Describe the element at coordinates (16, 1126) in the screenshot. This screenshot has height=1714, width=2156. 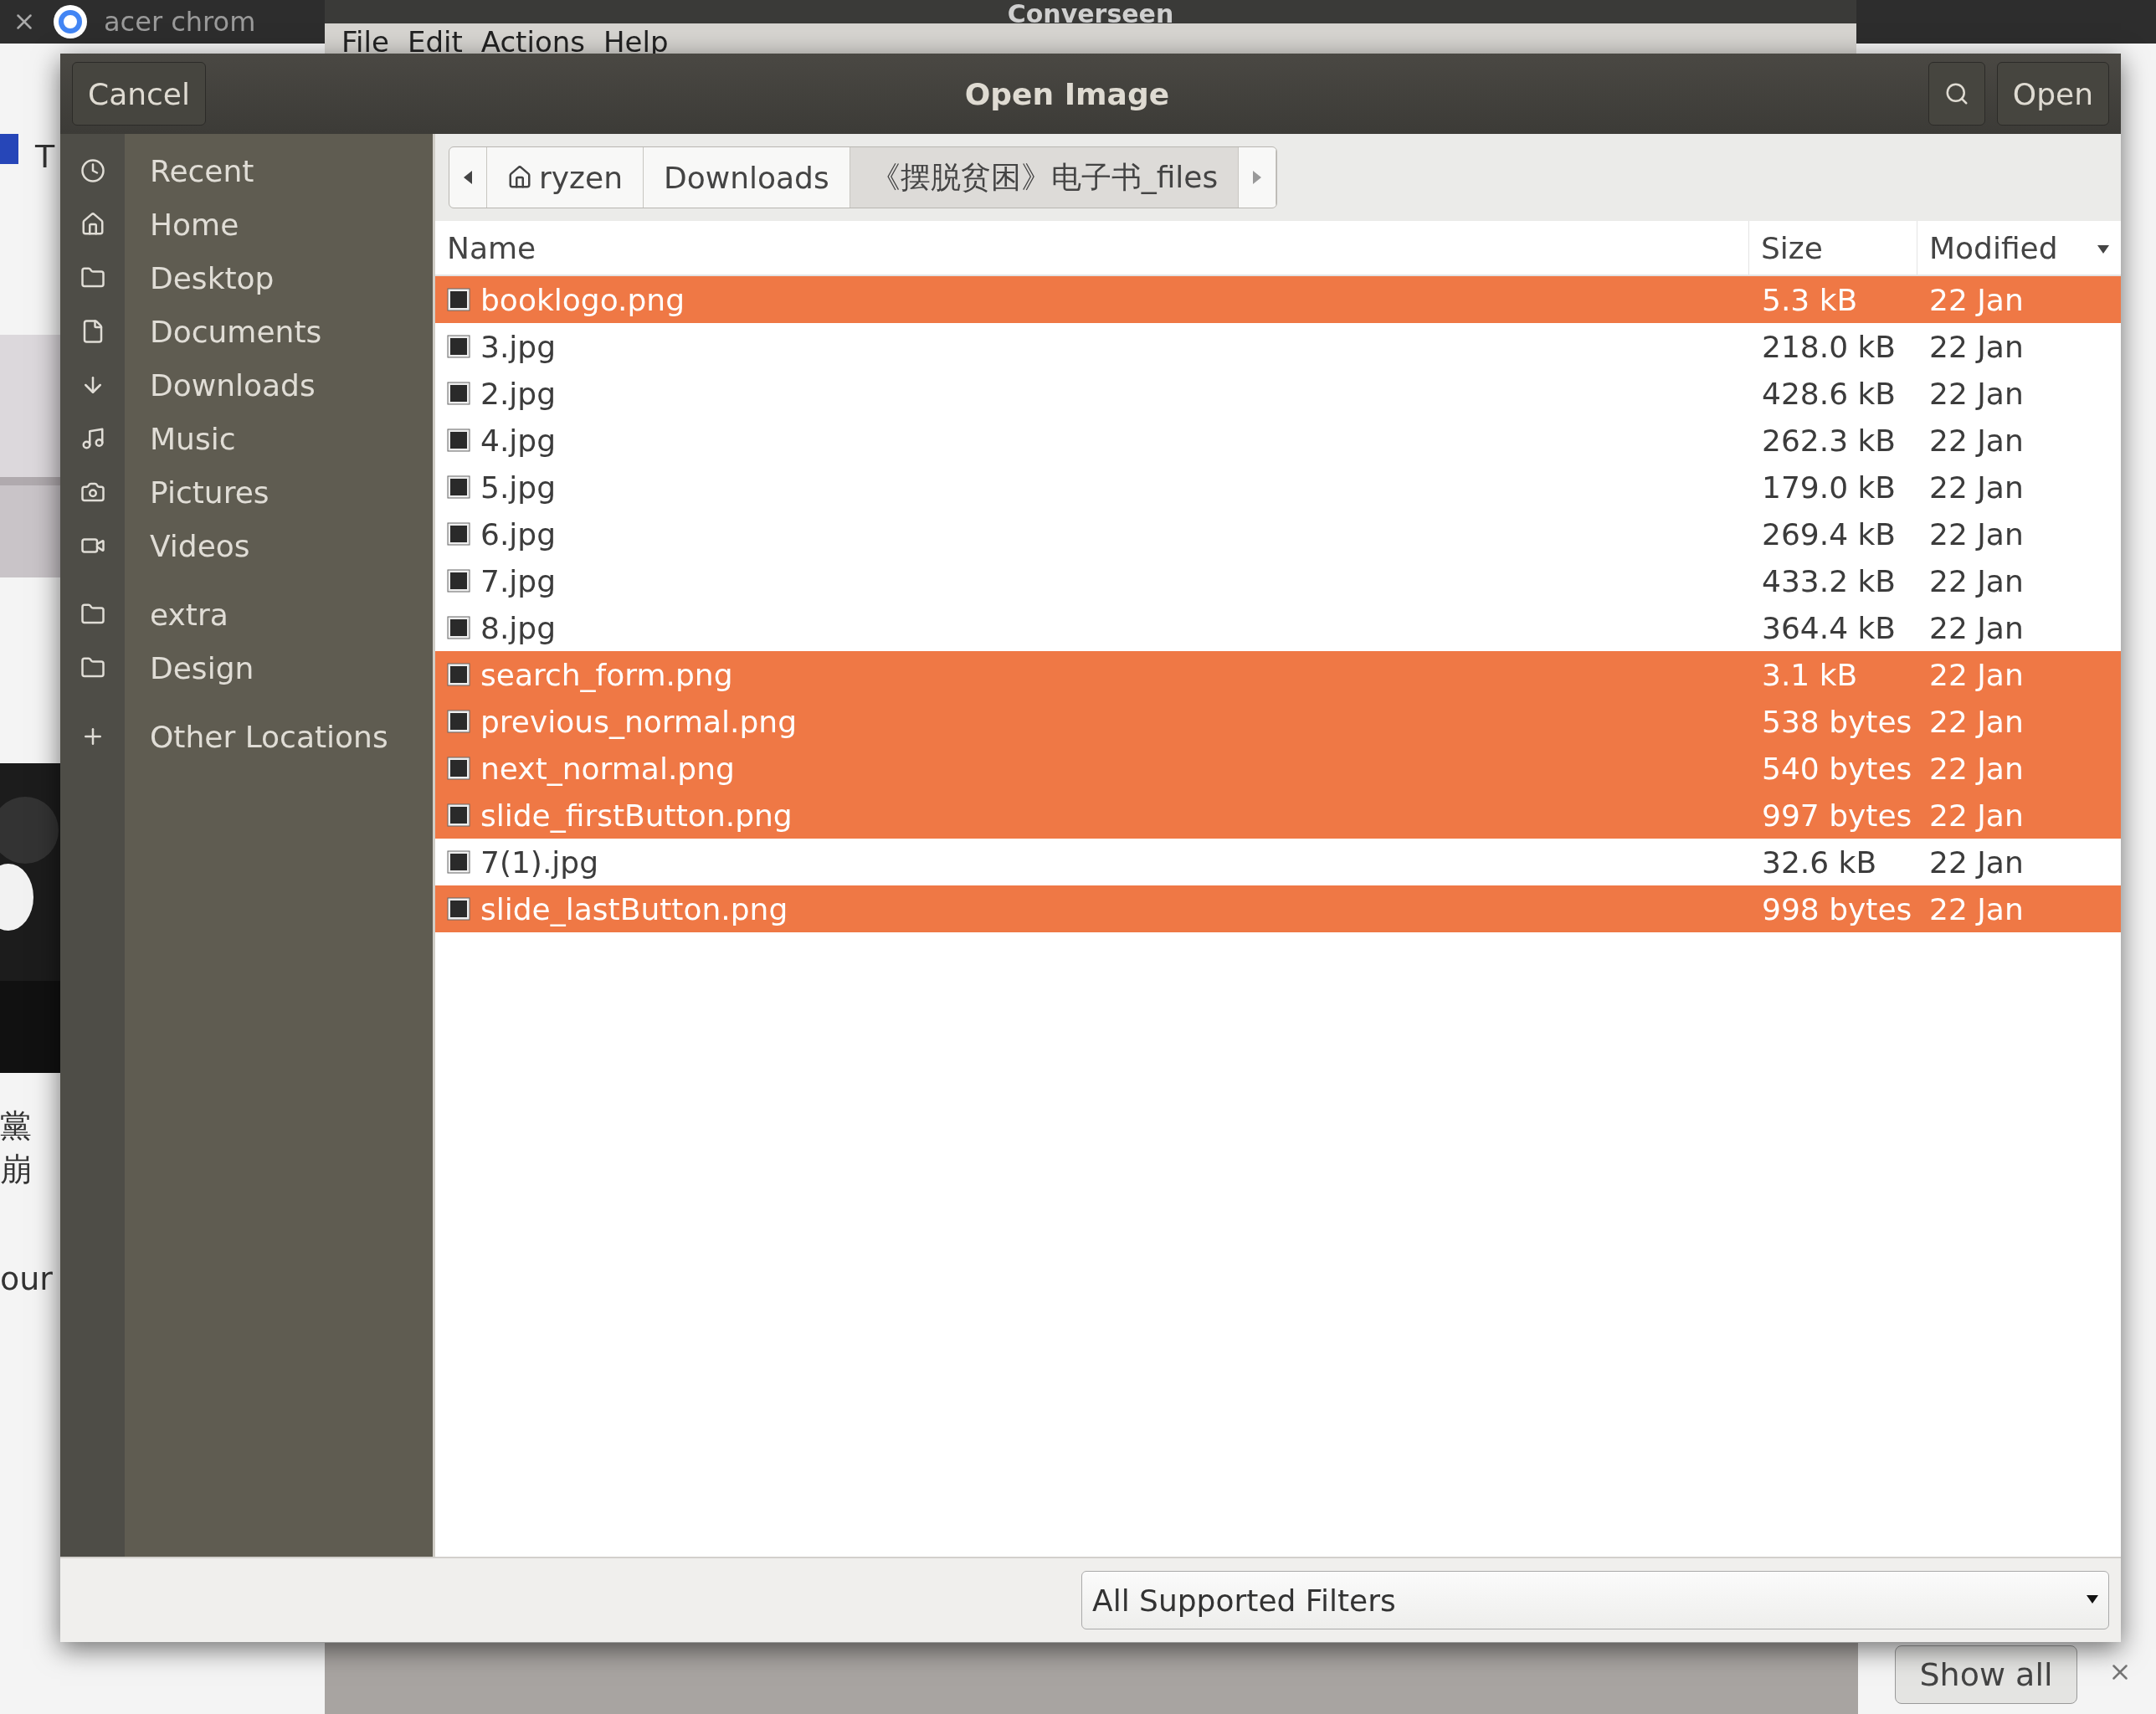
I see `page-text: 黨` at that location.